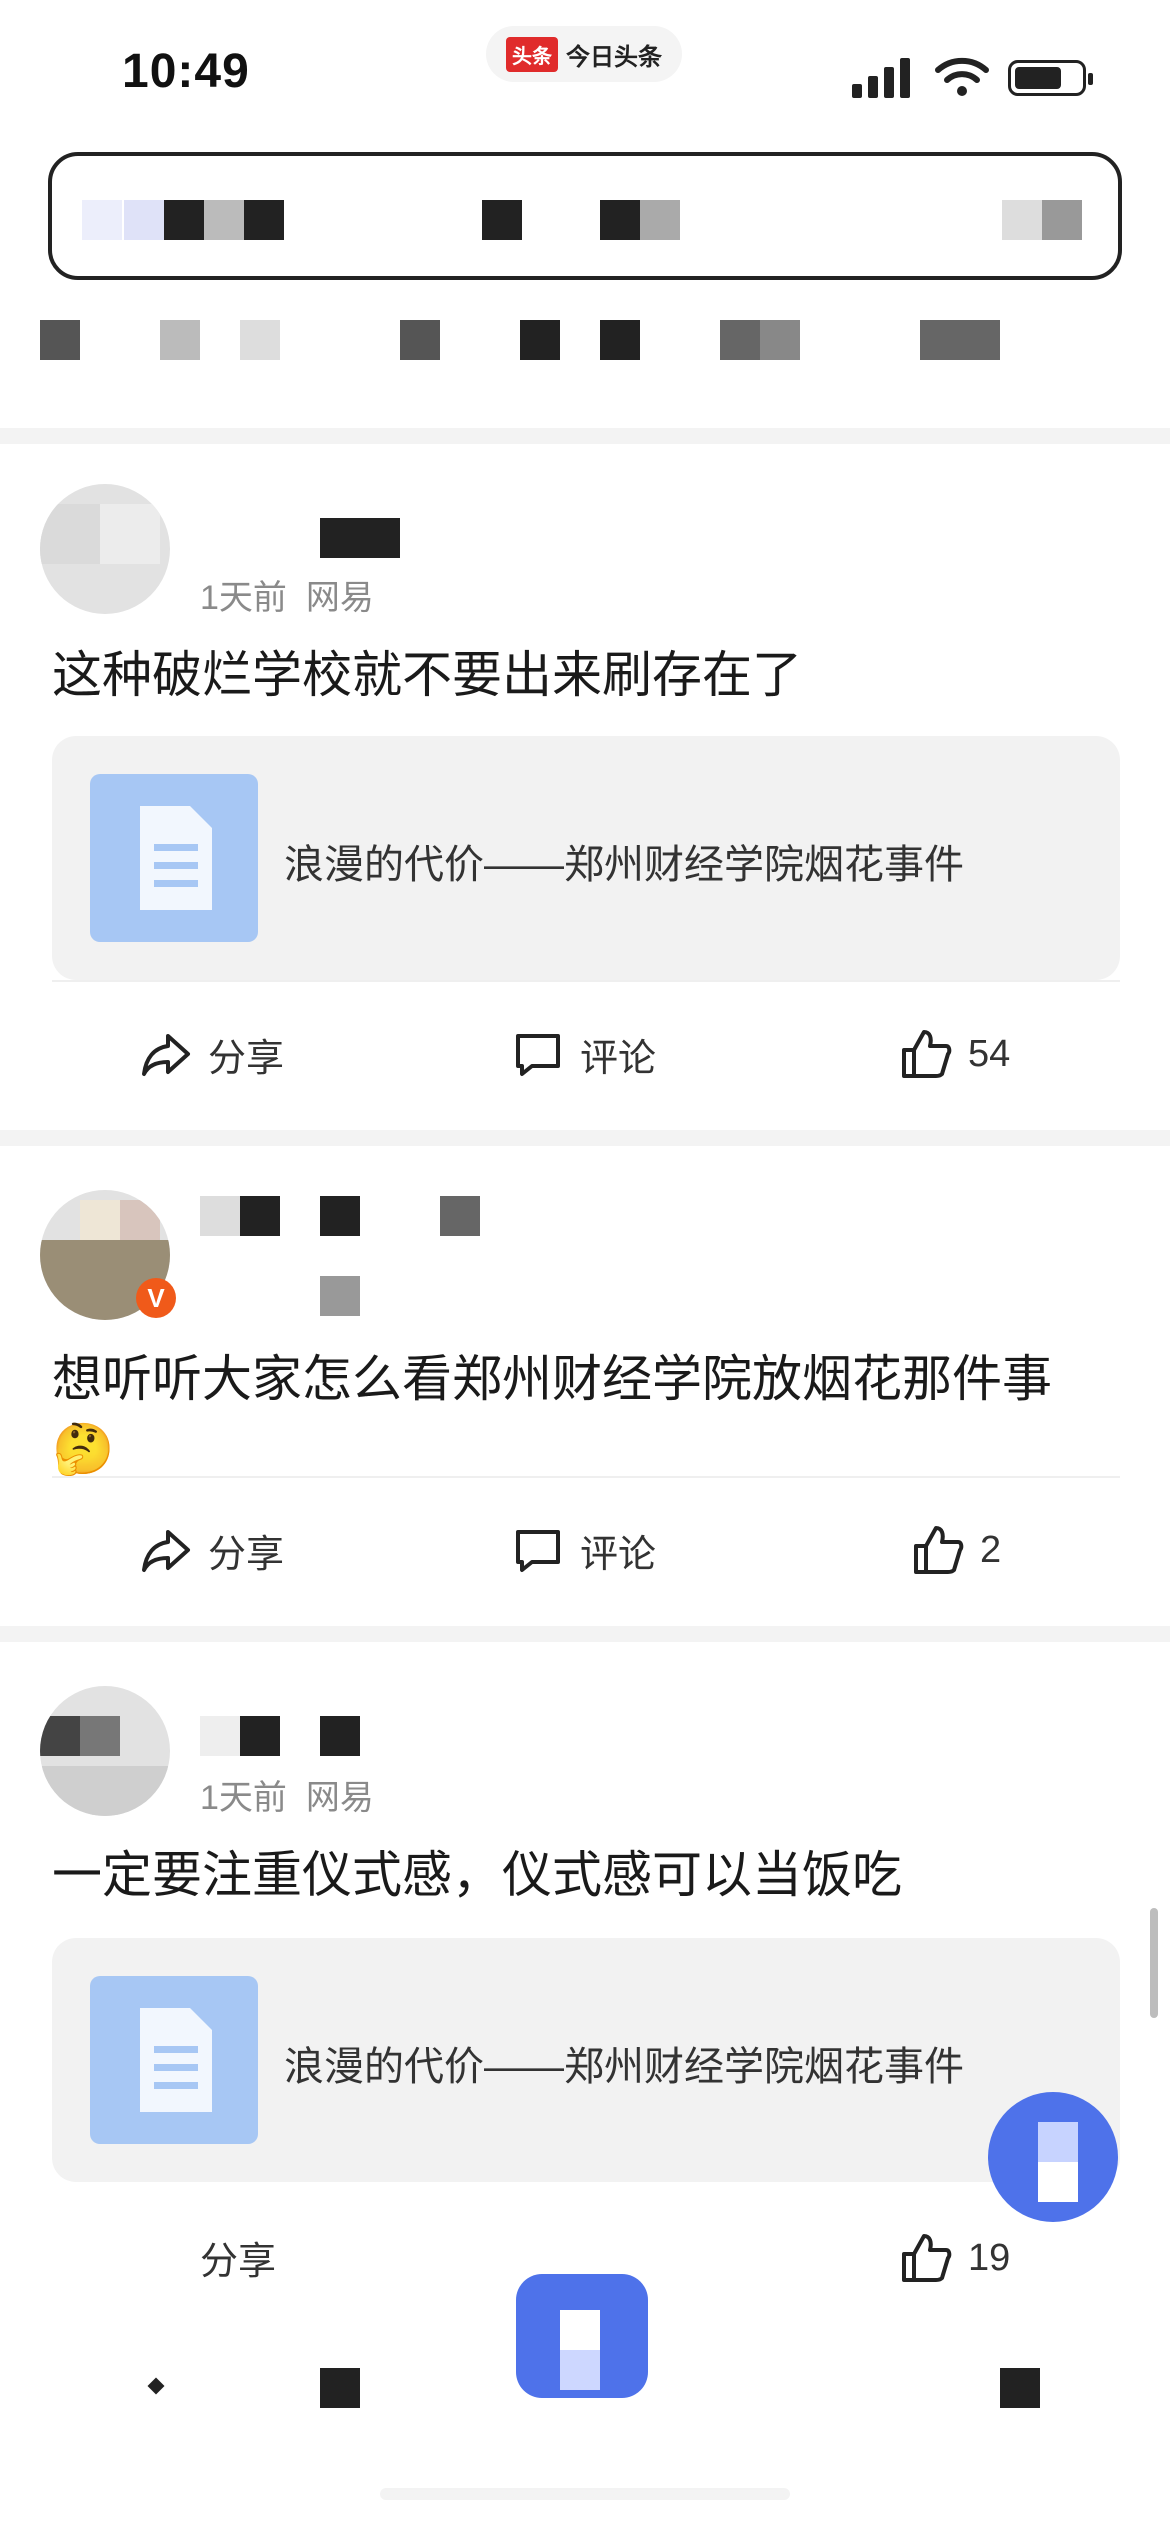 The image size is (1170, 2532). Describe the element at coordinates (991, 1549) in the screenshot. I see `like-count: 2` at that location.